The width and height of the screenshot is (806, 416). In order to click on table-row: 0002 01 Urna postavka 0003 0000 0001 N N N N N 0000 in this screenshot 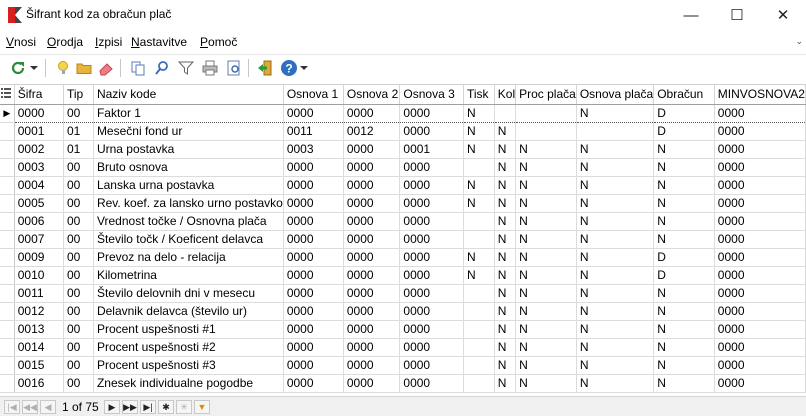, I will do `click(403, 149)`.